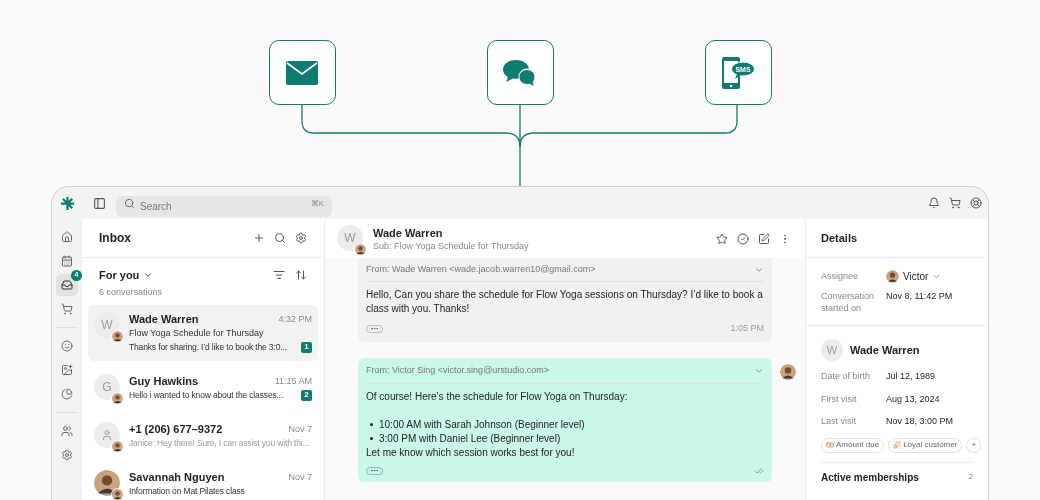 The width and height of the screenshot is (1040, 500). I want to click on conversation-subject: Sub: Flow Yoga Schedule for Thursday, so click(451, 245).